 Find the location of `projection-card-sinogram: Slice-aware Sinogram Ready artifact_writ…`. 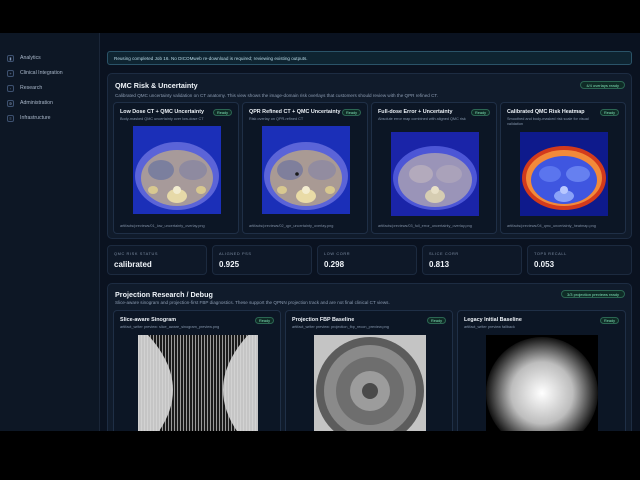

projection-card-sinogram: Slice-aware Sinogram Ready artifact_writ… is located at coordinates (197, 370).